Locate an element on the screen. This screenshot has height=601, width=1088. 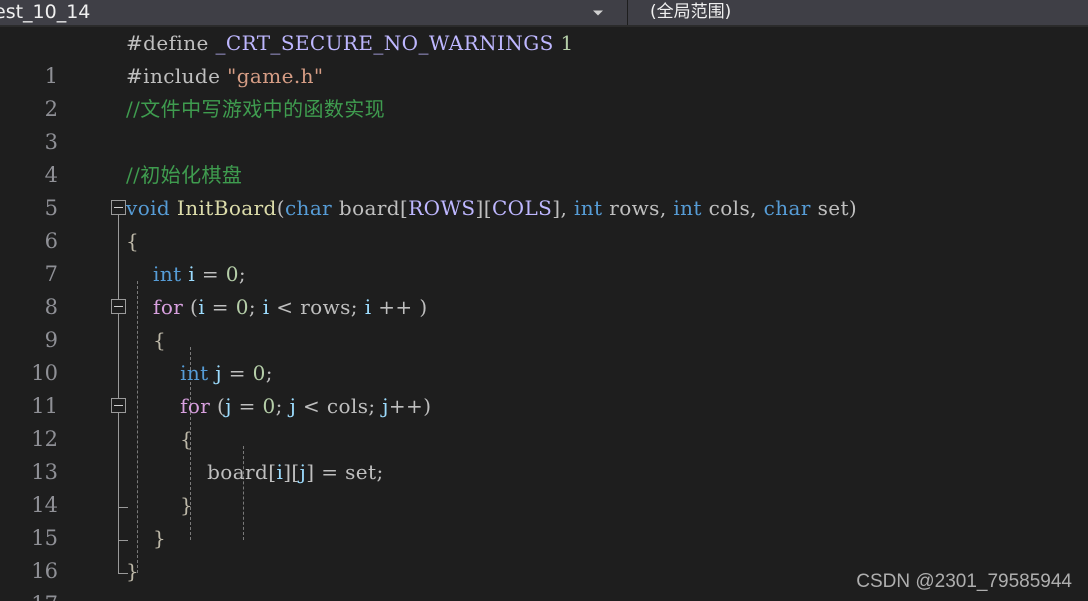
member-scope-dropdown: (全局范围) is located at coordinates (858, 12).